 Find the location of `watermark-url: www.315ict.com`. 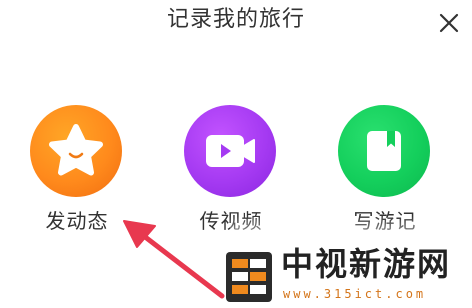

watermark-url: www.315ict.com is located at coordinates (355, 294).